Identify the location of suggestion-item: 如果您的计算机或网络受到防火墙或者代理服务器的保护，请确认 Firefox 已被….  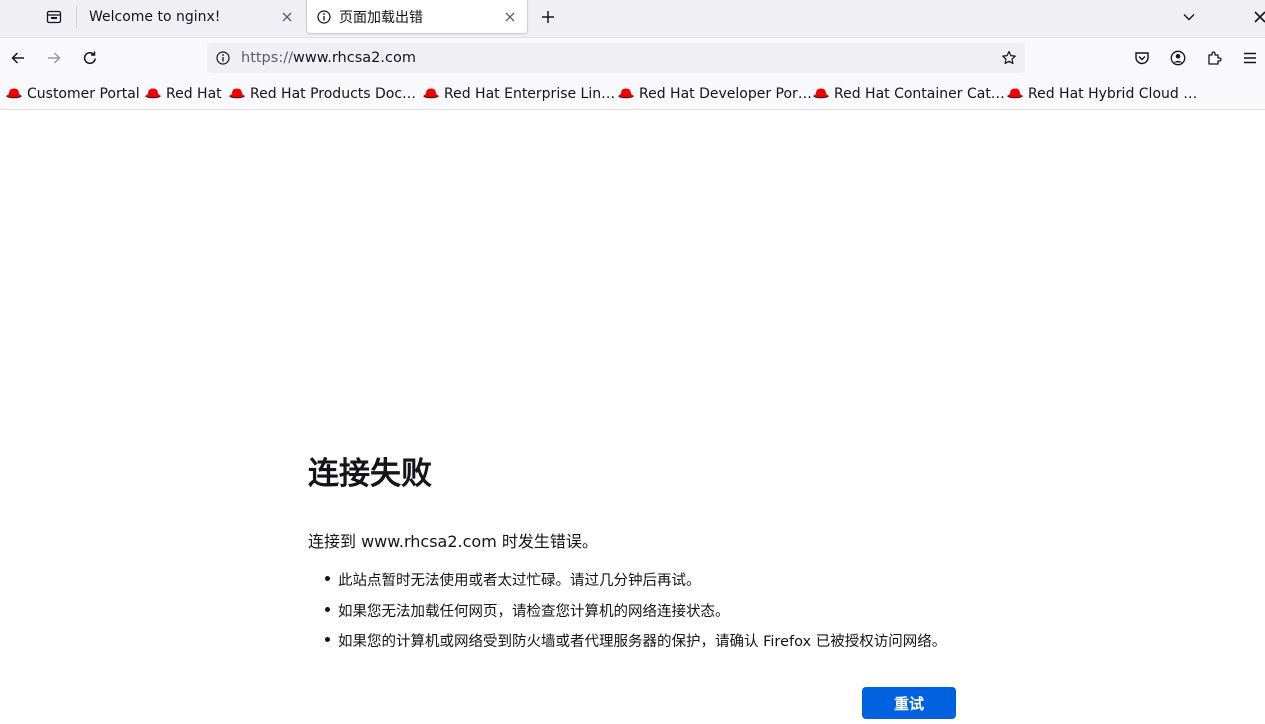
(634, 645).